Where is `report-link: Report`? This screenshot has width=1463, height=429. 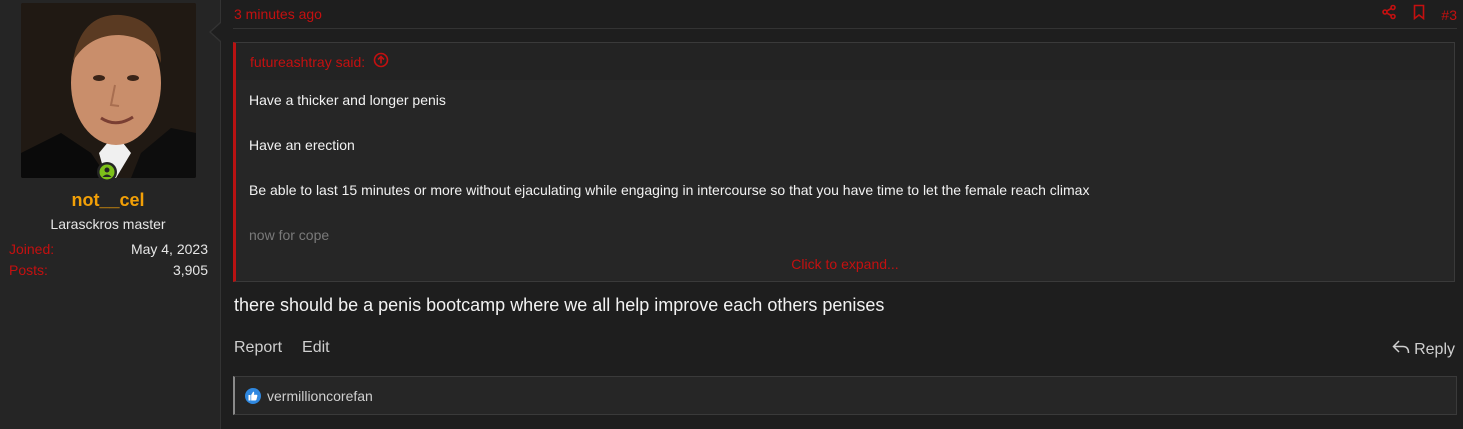 report-link: Report is located at coordinates (258, 348).